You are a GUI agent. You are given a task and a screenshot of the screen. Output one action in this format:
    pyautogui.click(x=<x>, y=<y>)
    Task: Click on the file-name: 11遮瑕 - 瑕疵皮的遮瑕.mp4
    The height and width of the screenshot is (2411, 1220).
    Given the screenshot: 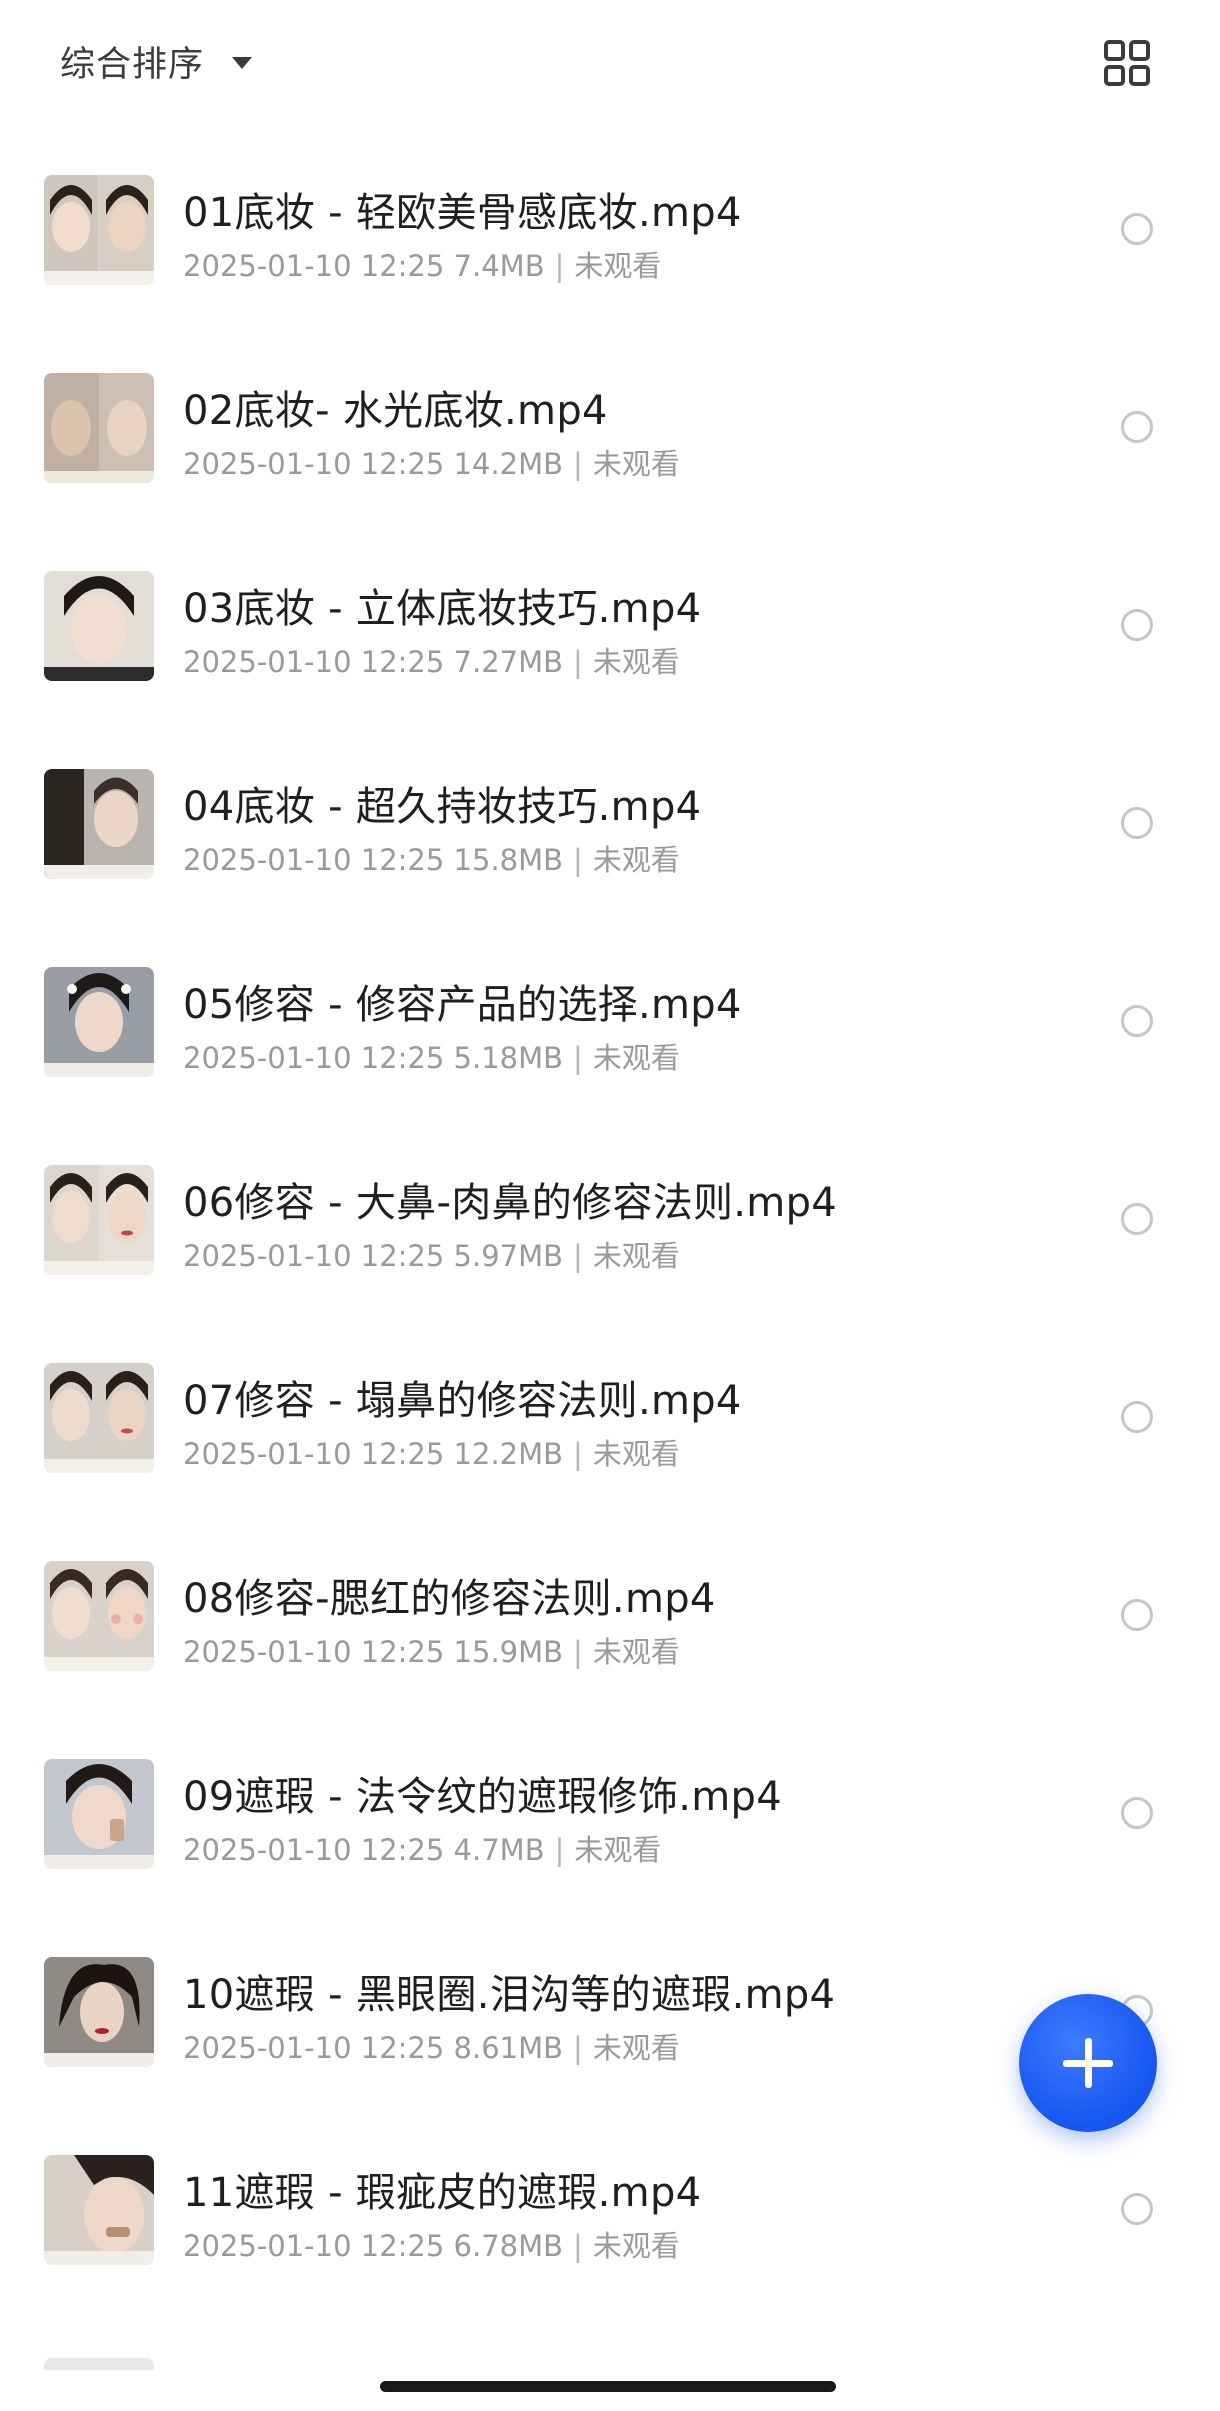 What is the action you would take?
    pyautogui.click(x=442, y=2193)
    